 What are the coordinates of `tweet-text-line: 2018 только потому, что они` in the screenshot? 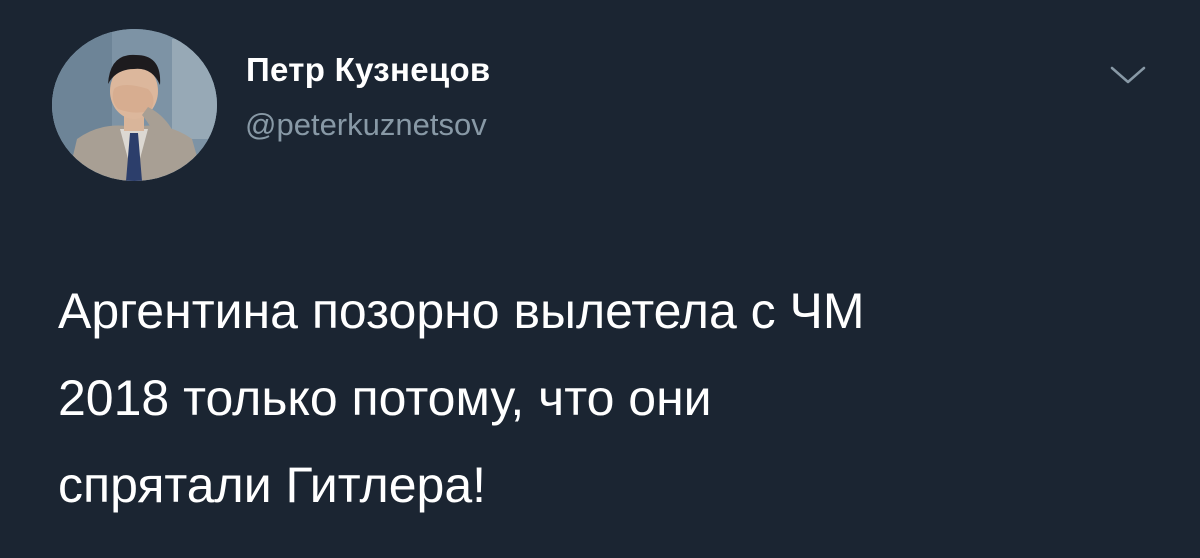 It's located at (385, 398).